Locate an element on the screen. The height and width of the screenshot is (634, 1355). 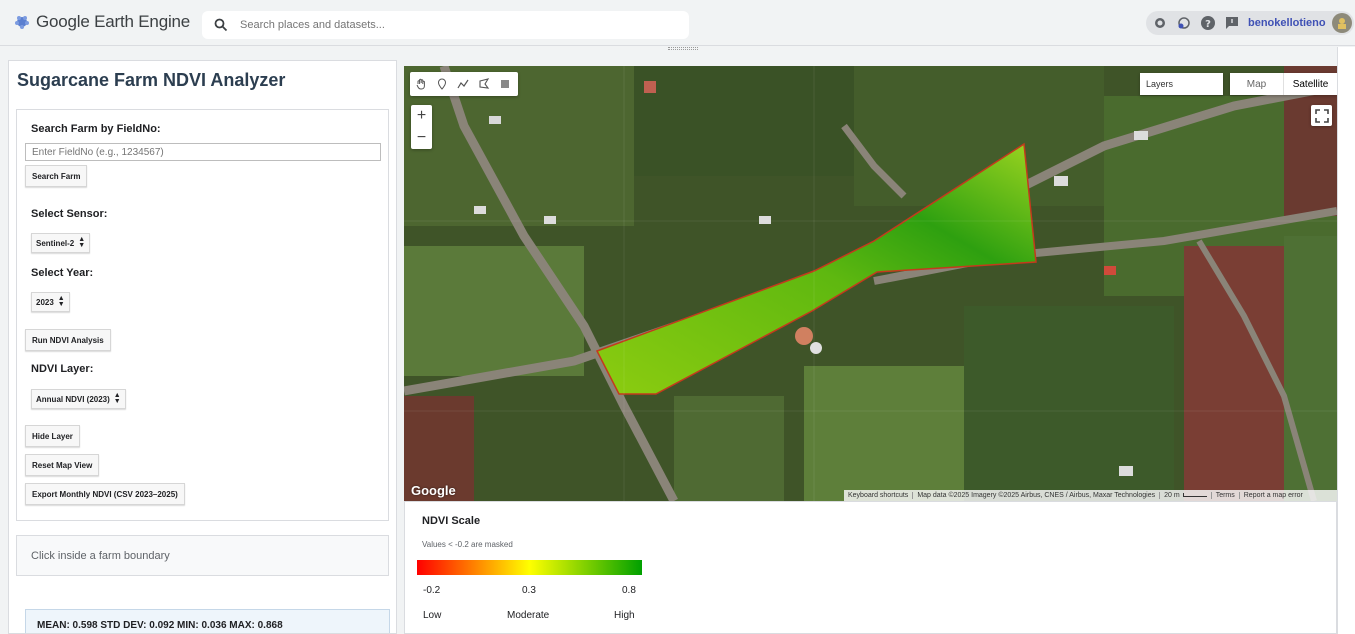
top-bar: Google Earth Engine ? benokellotieno is located at coordinates (677, 23).